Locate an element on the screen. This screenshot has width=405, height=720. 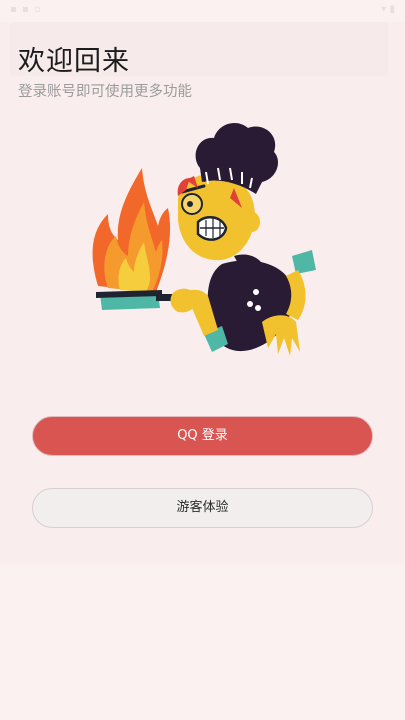
ear is located at coordinates (252, 222).